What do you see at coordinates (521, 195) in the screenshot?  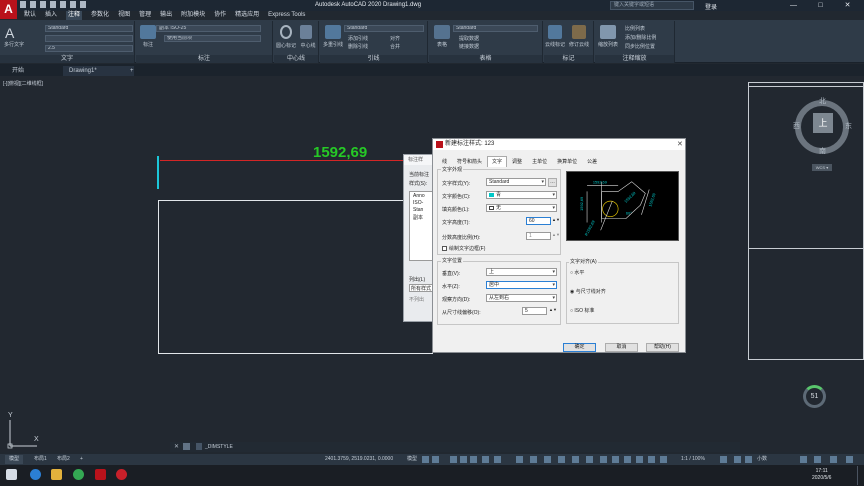 I see `text-color-dropdown: 青 ▾` at bounding box center [521, 195].